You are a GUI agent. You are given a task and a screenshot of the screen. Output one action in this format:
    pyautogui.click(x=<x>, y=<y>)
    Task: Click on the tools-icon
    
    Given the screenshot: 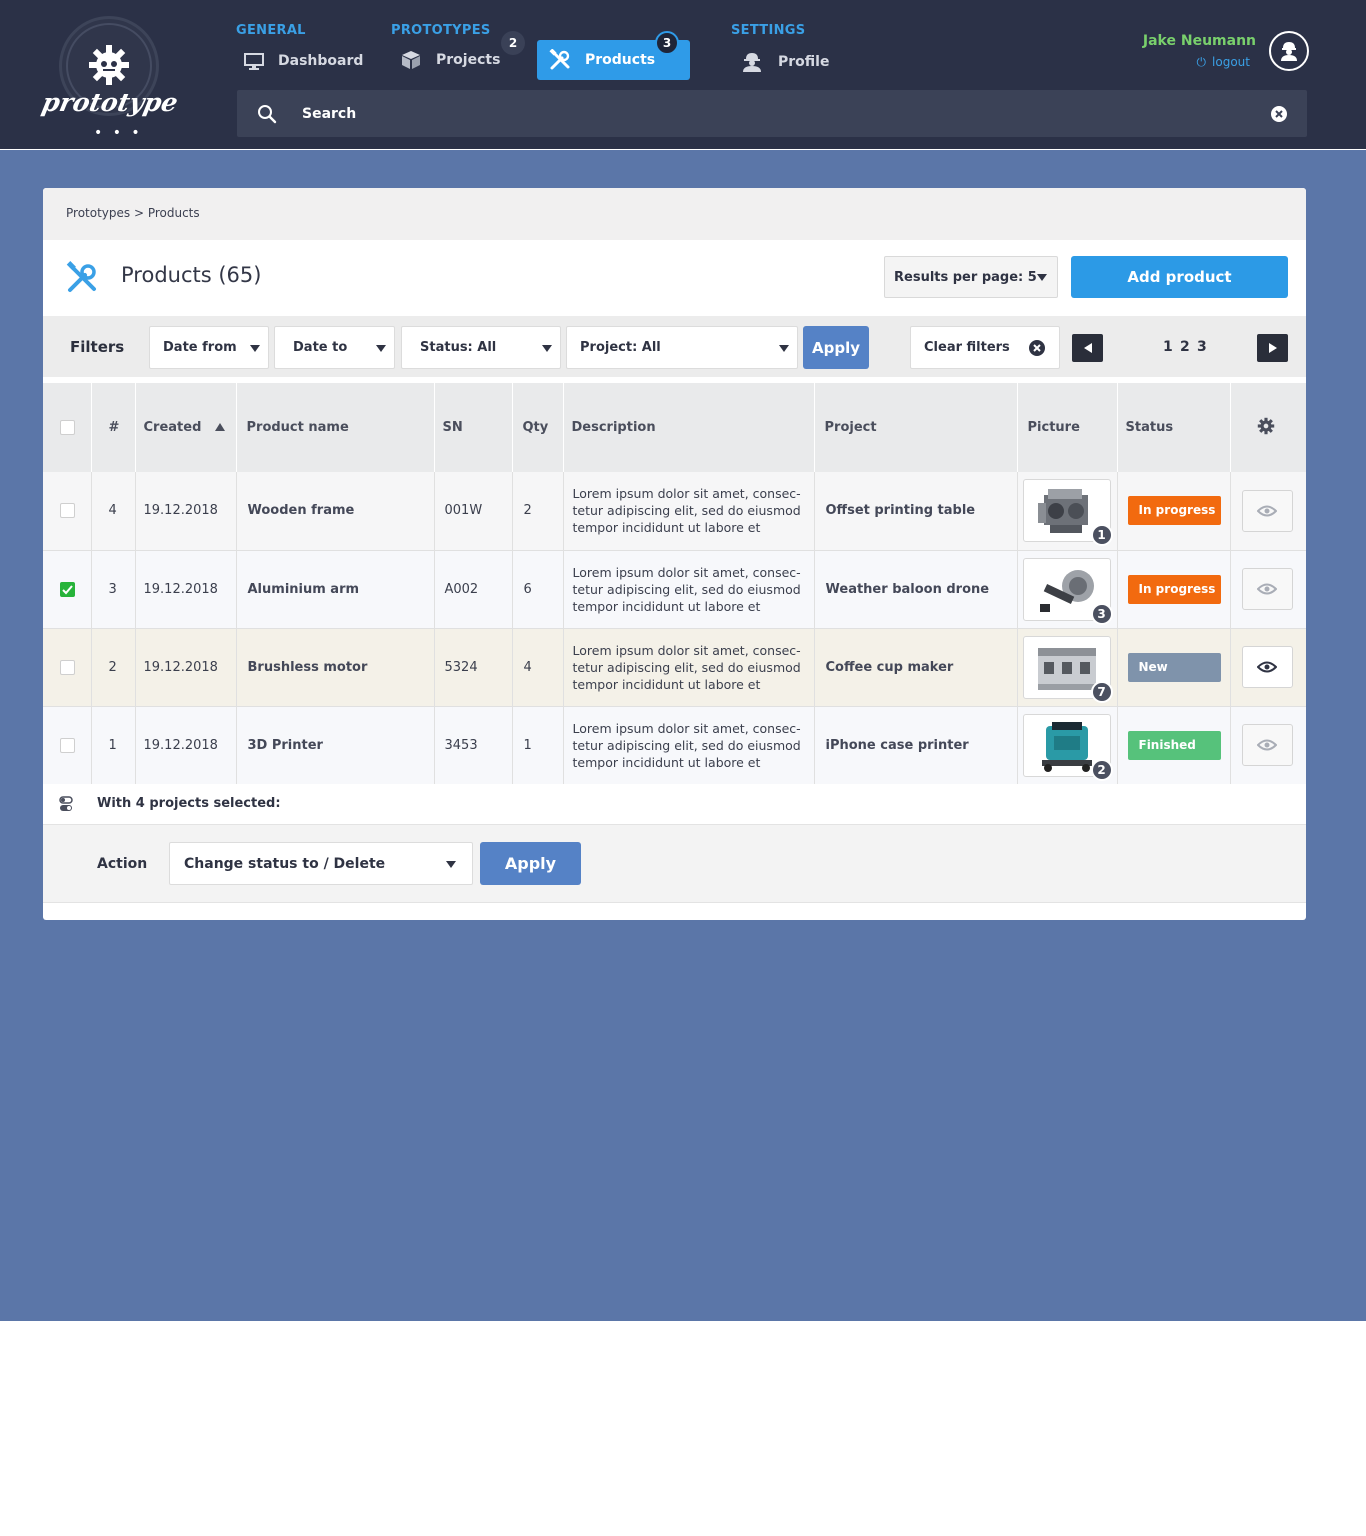 What is the action you would take?
    pyautogui.click(x=559, y=59)
    